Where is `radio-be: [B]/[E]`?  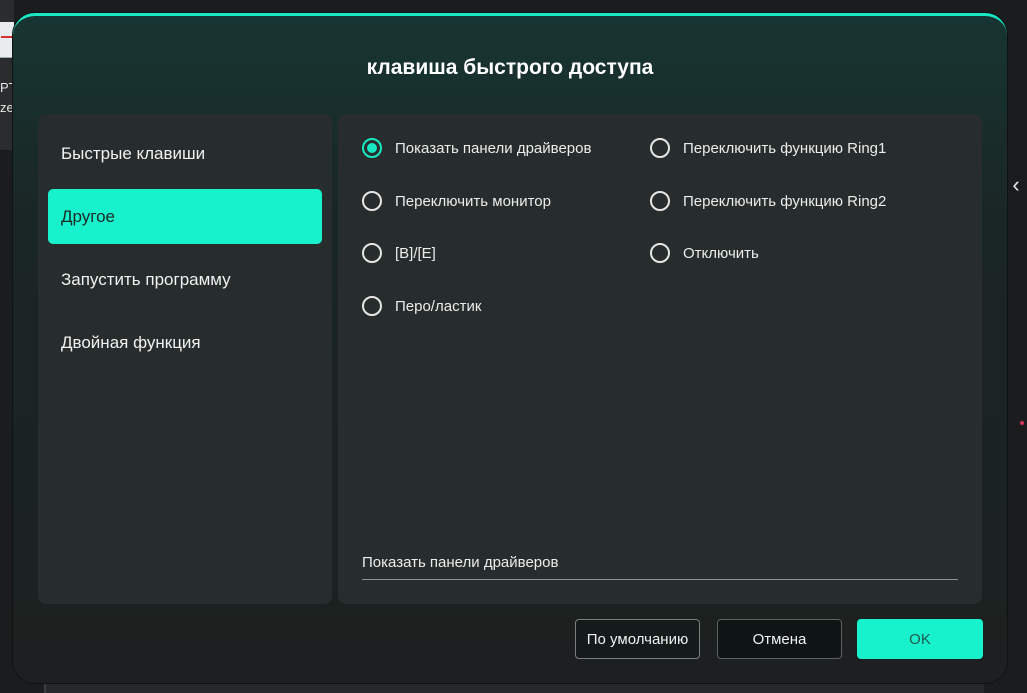 radio-be: [B]/[E] is located at coordinates (399, 253).